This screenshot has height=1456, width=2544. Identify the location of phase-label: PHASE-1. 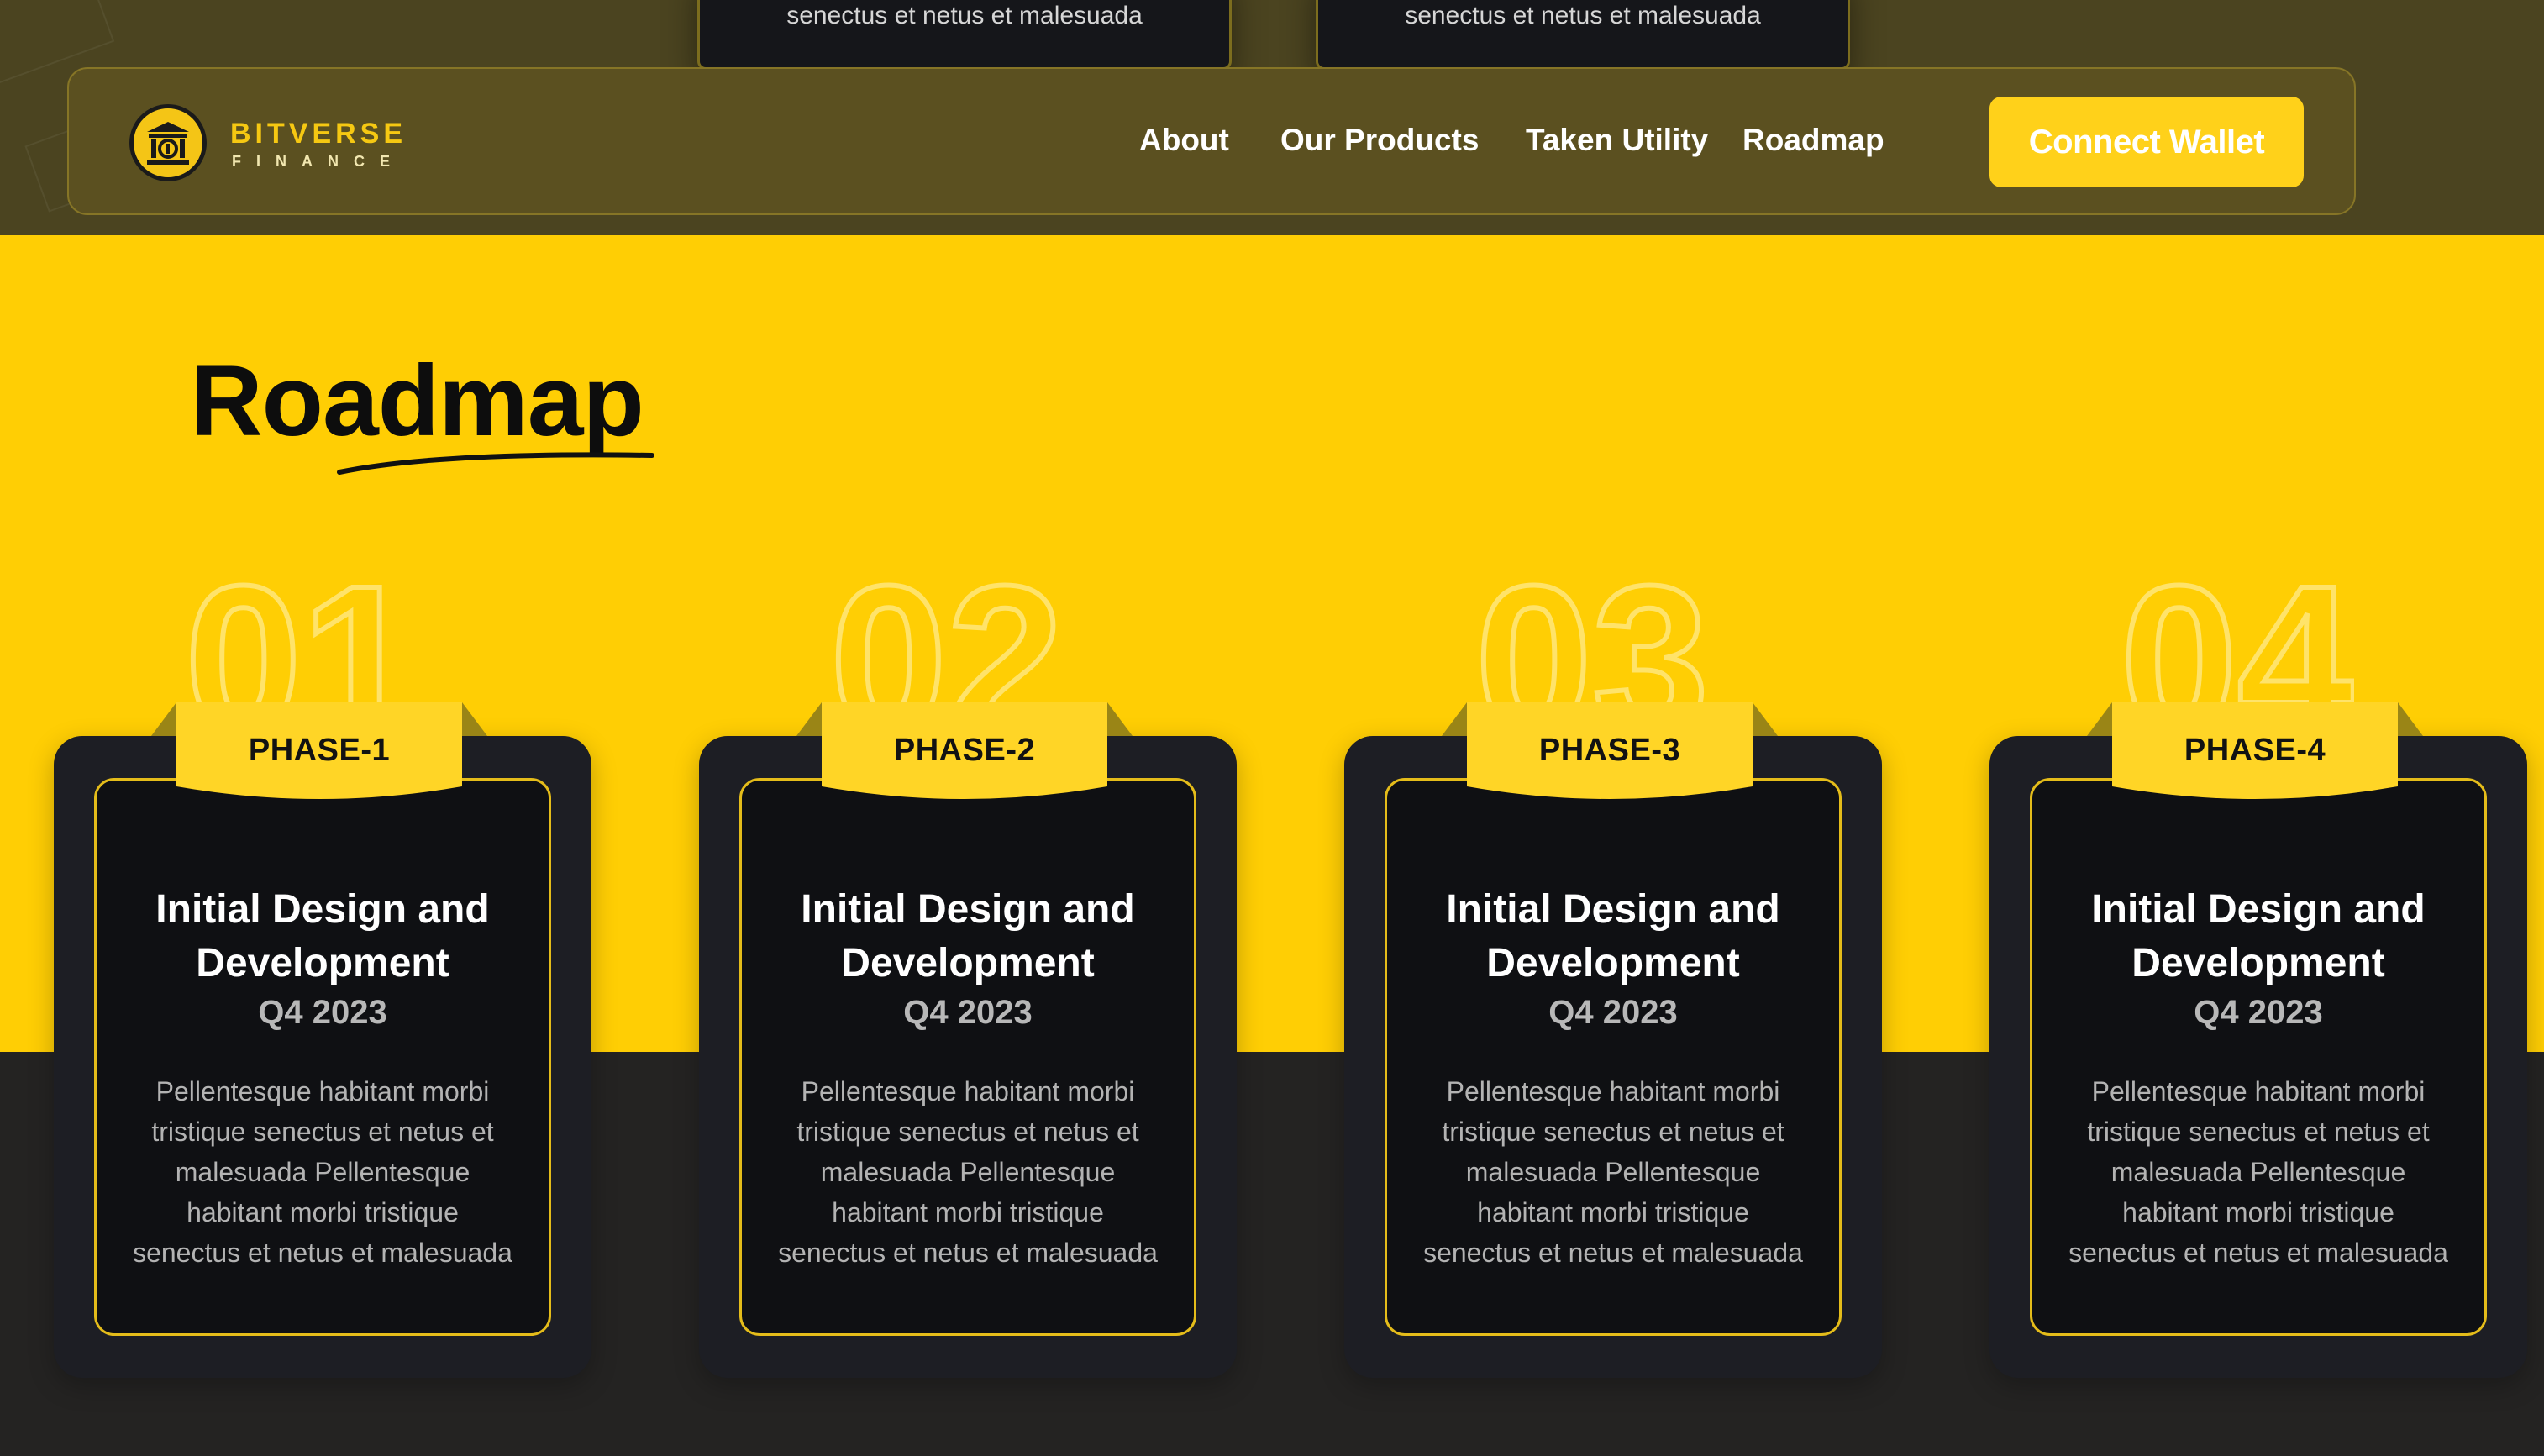
(319, 750).